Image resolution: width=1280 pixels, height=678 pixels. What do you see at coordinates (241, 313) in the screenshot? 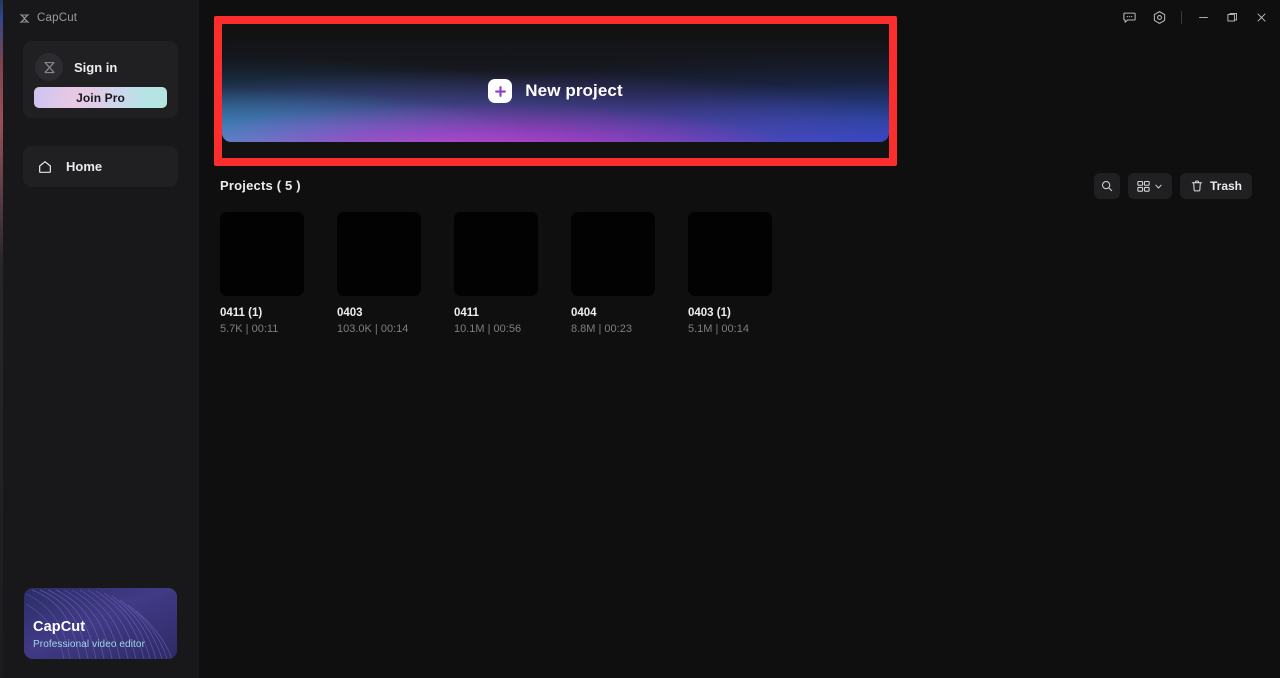
I see `project-name: 0411 (1)` at bounding box center [241, 313].